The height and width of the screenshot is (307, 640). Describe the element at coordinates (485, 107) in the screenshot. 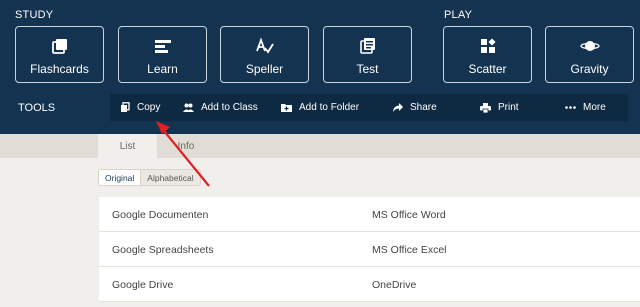

I see `print-icon` at that location.